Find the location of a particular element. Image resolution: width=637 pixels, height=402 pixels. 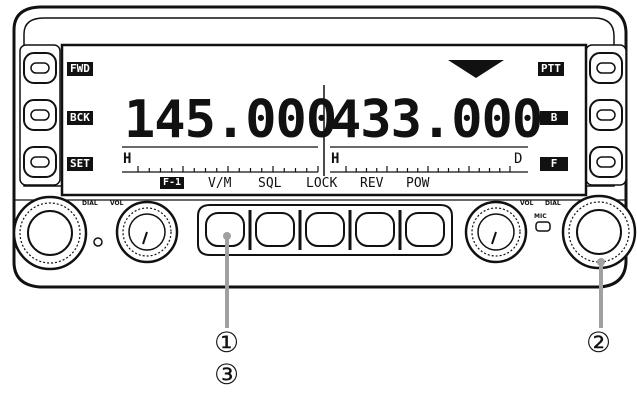

lcd-label-b: B is located at coordinates (554, 118).